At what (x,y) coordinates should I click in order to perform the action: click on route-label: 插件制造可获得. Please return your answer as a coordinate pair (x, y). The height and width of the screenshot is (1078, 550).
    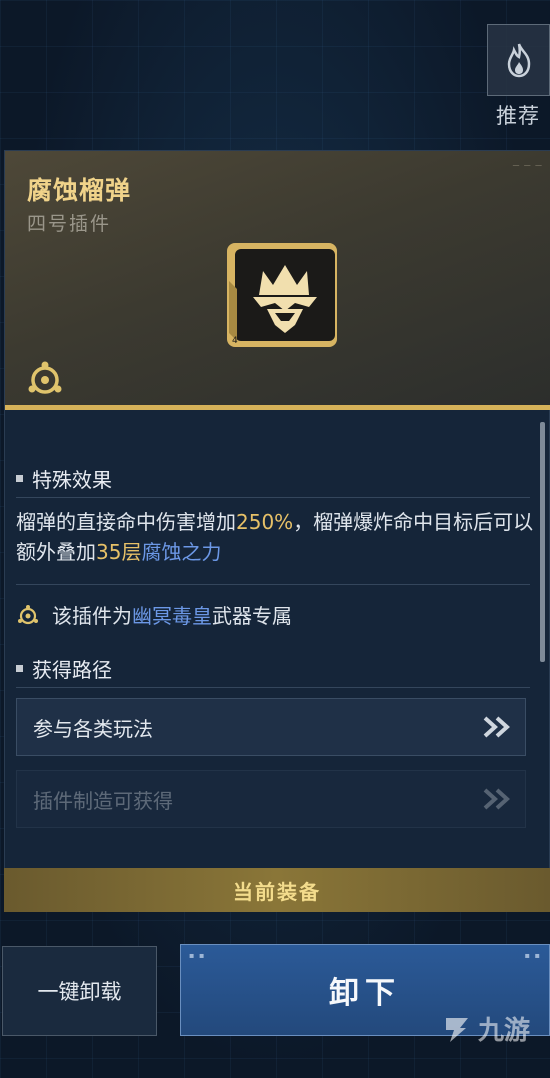
    Looking at the image, I should click on (103, 800).